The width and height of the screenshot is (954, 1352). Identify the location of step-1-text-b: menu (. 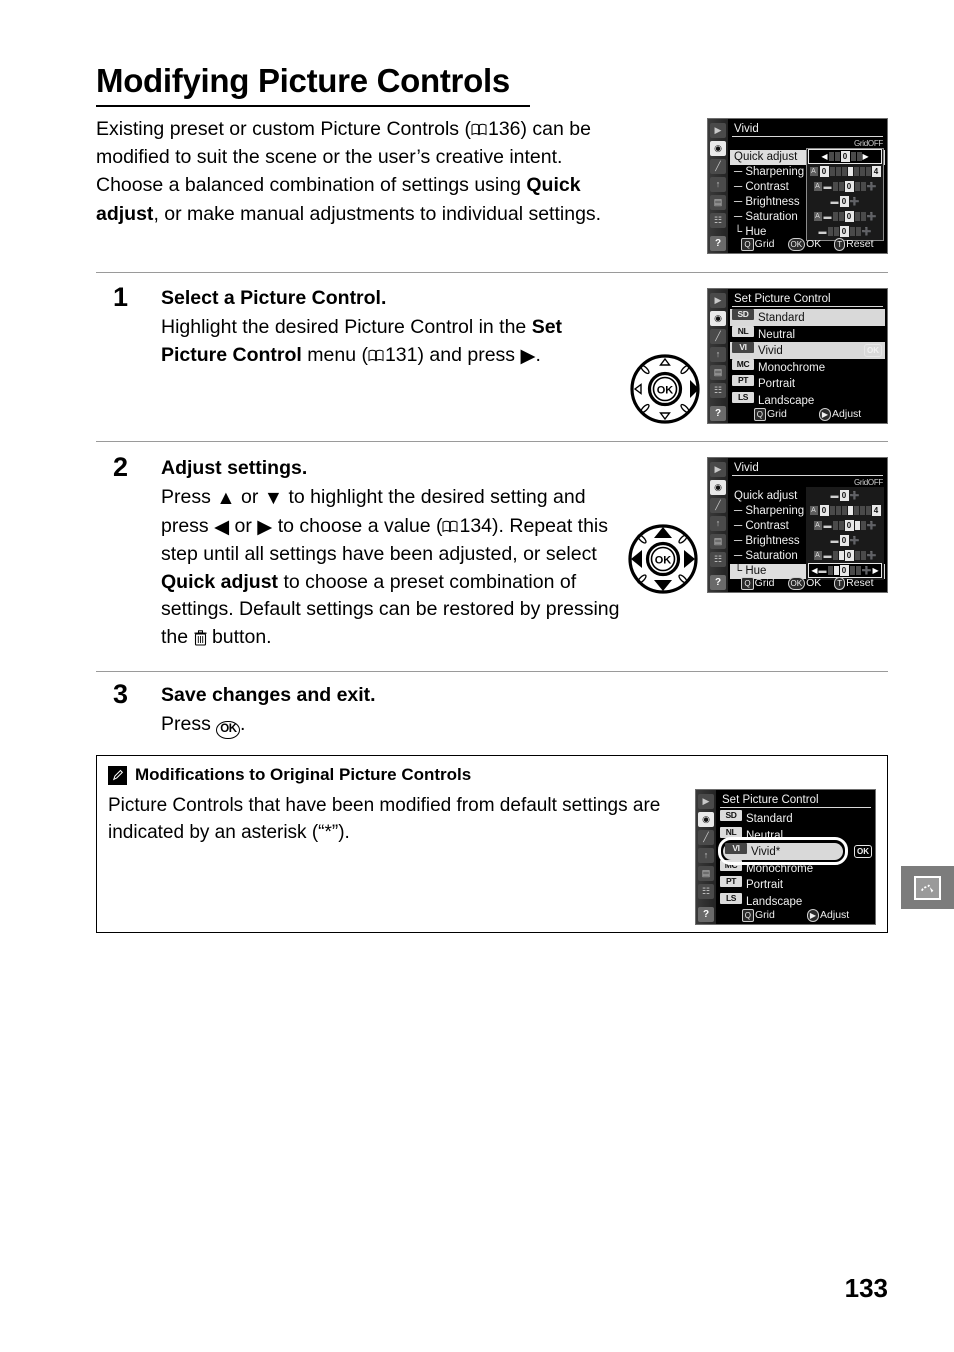
(334, 354).